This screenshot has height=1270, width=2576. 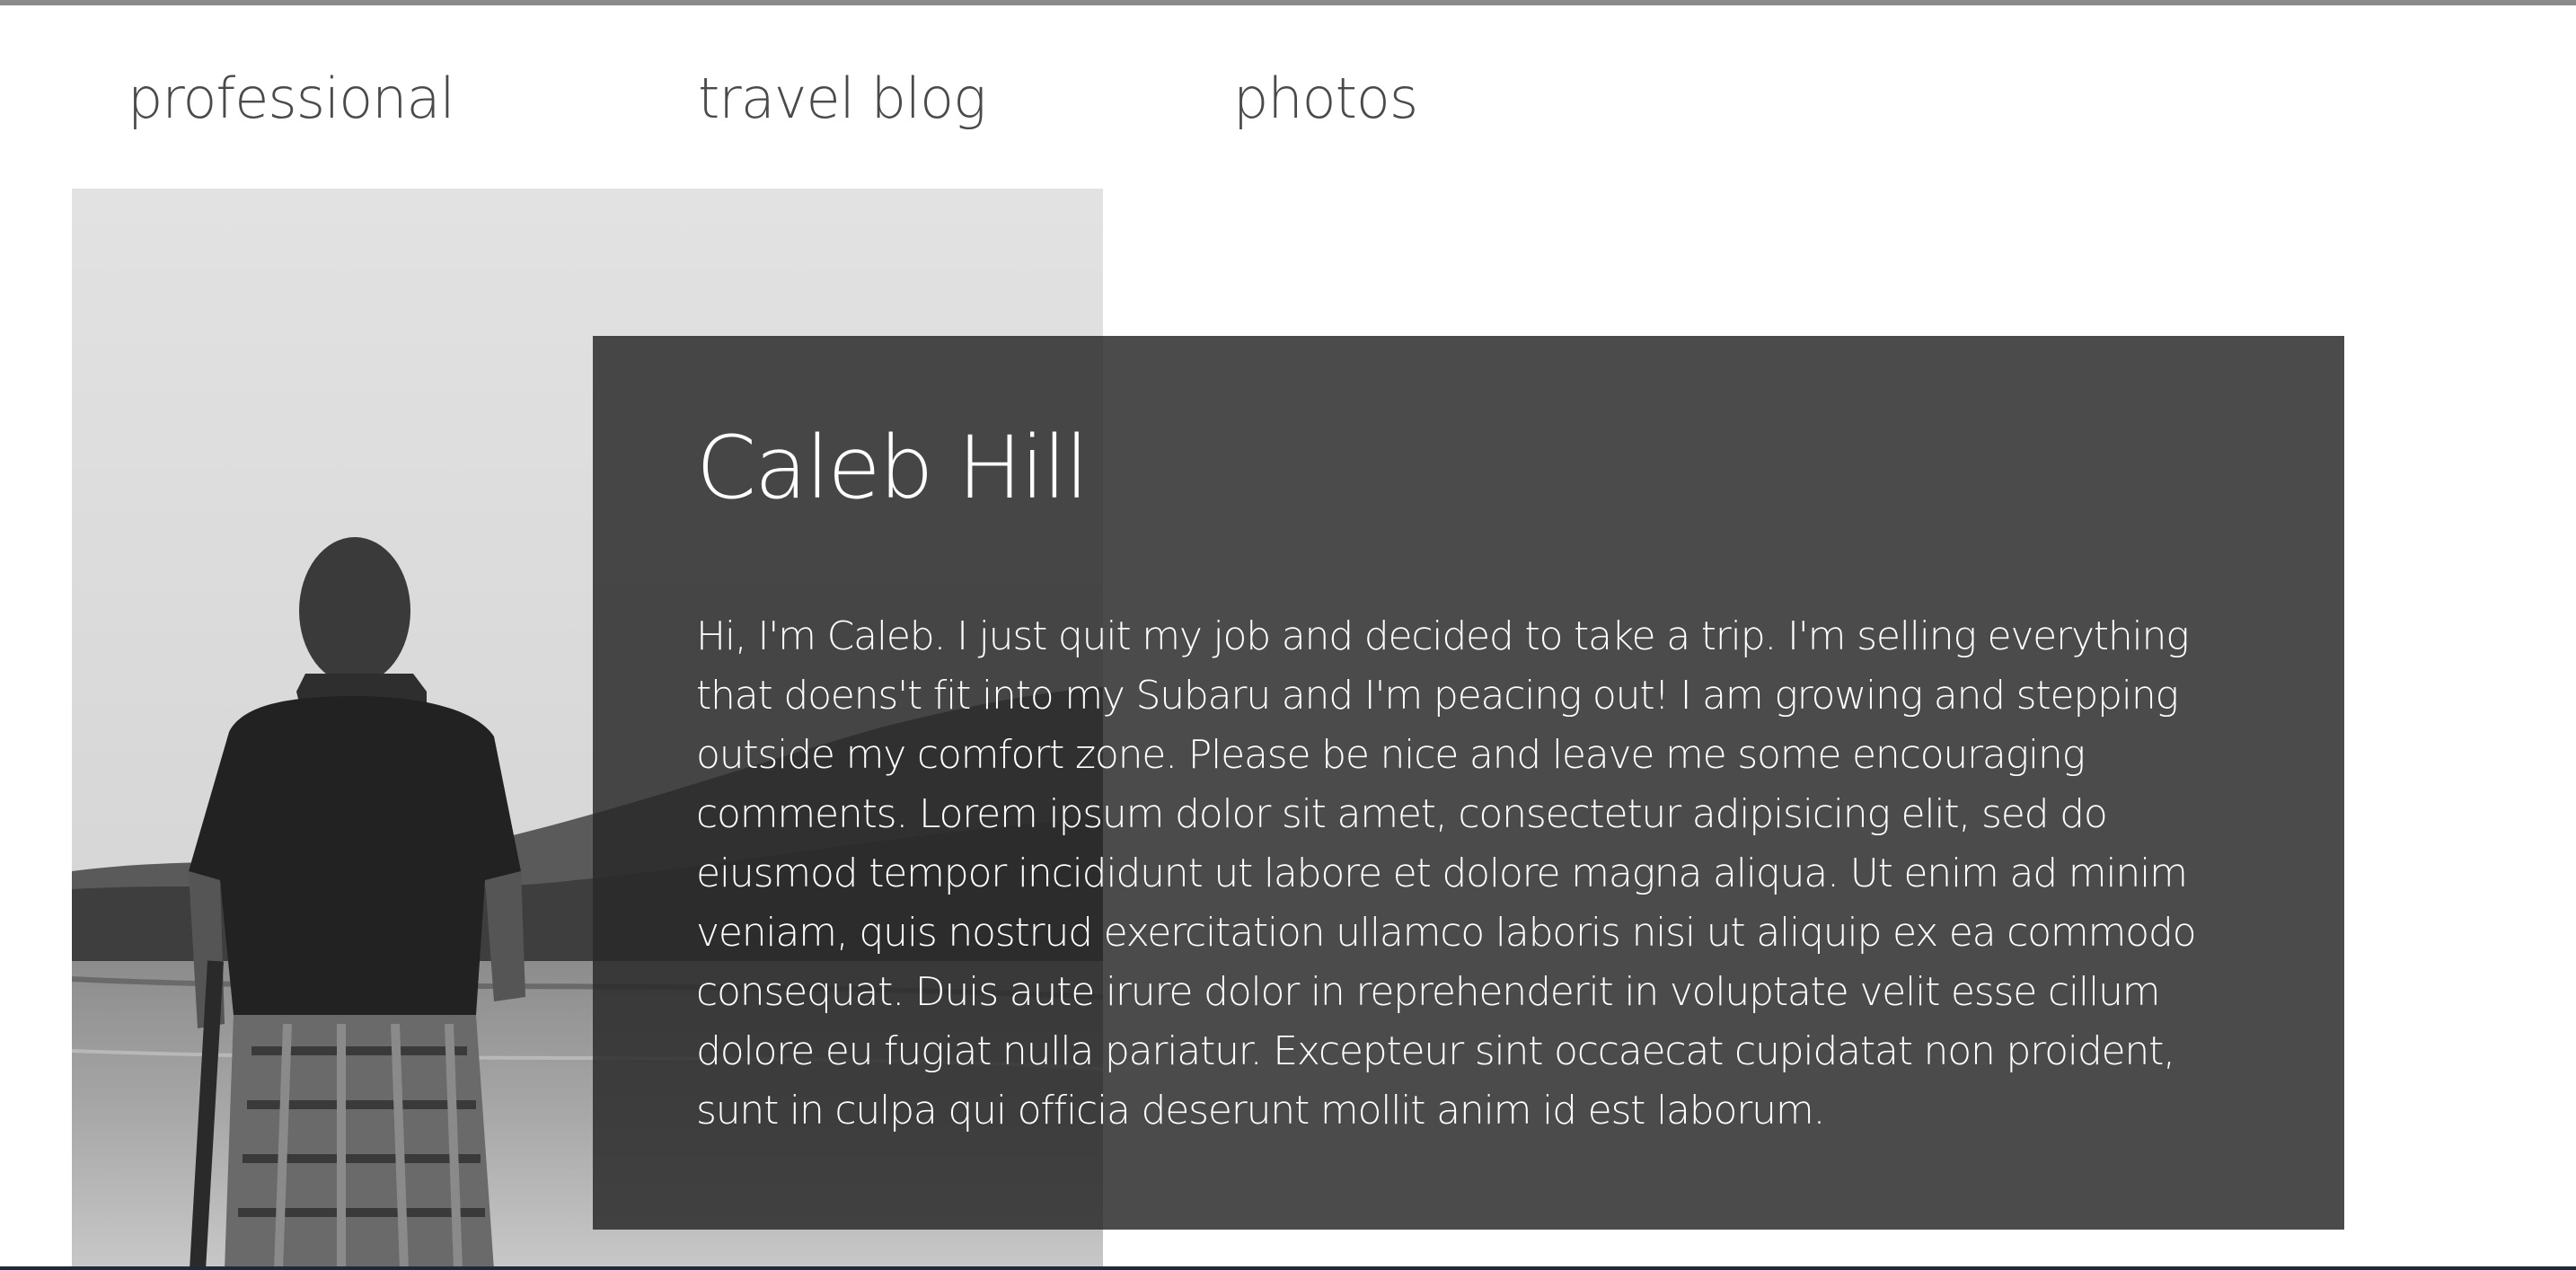 I want to click on nav-link-photos: photos, so click(x=1325, y=99).